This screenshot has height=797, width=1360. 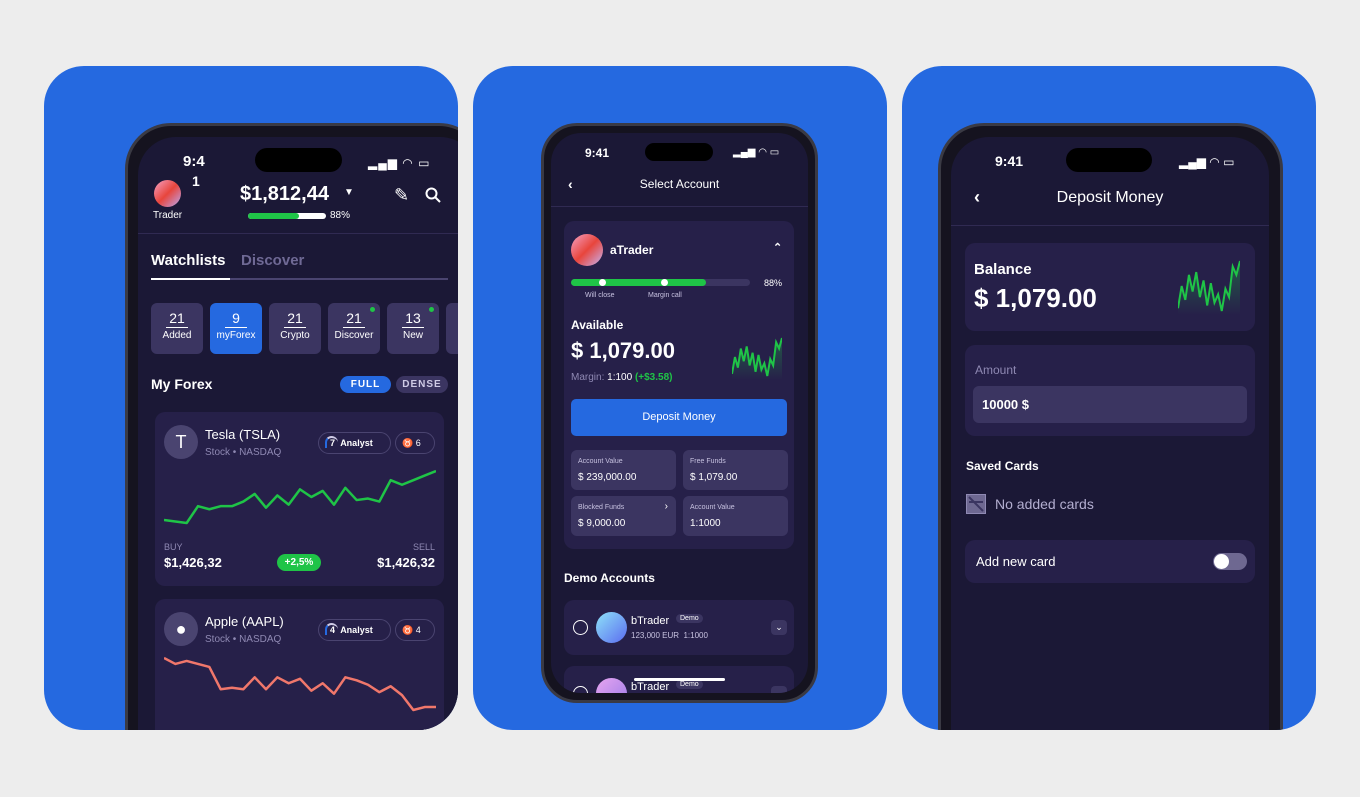 What do you see at coordinates (188, 260) in the screenshot?
I see `tab-watchlists: Watchlists` at bounding box center [188, 260].